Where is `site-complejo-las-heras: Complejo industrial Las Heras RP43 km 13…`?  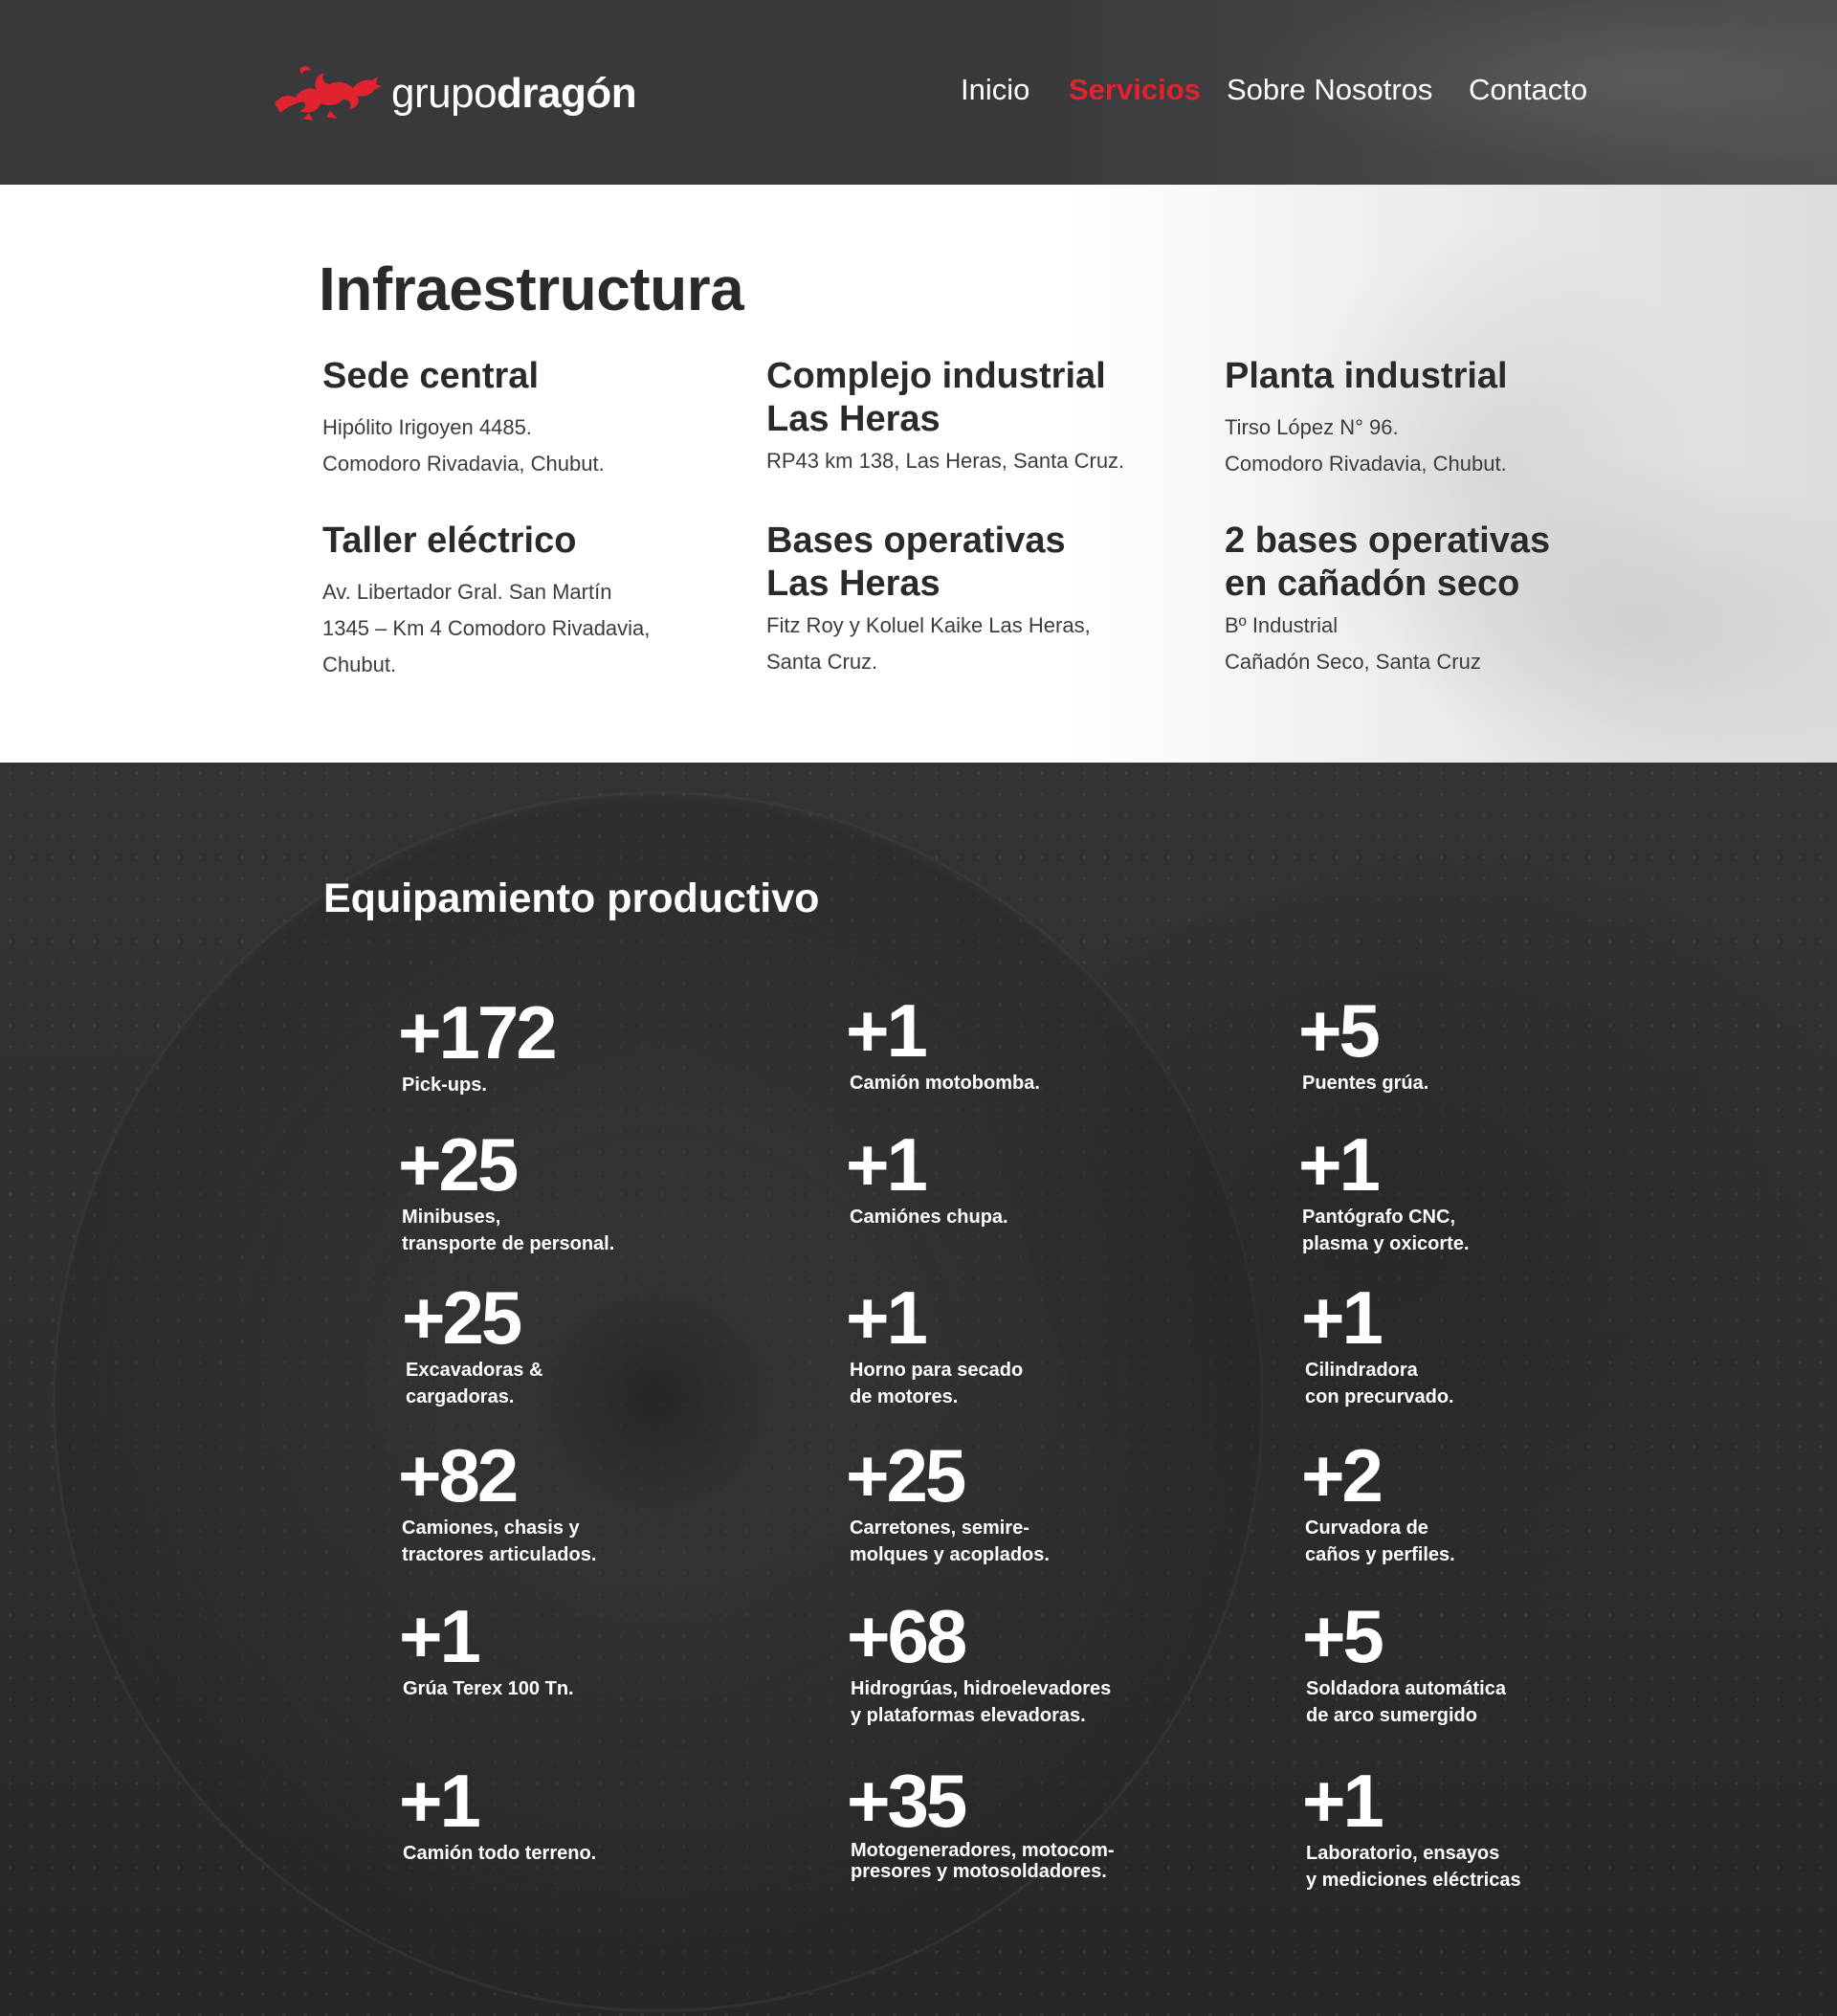 site-complejo-las-heras: Complejo industrial Las Heras RP43 km 13… is located at coordinates (976, 417).